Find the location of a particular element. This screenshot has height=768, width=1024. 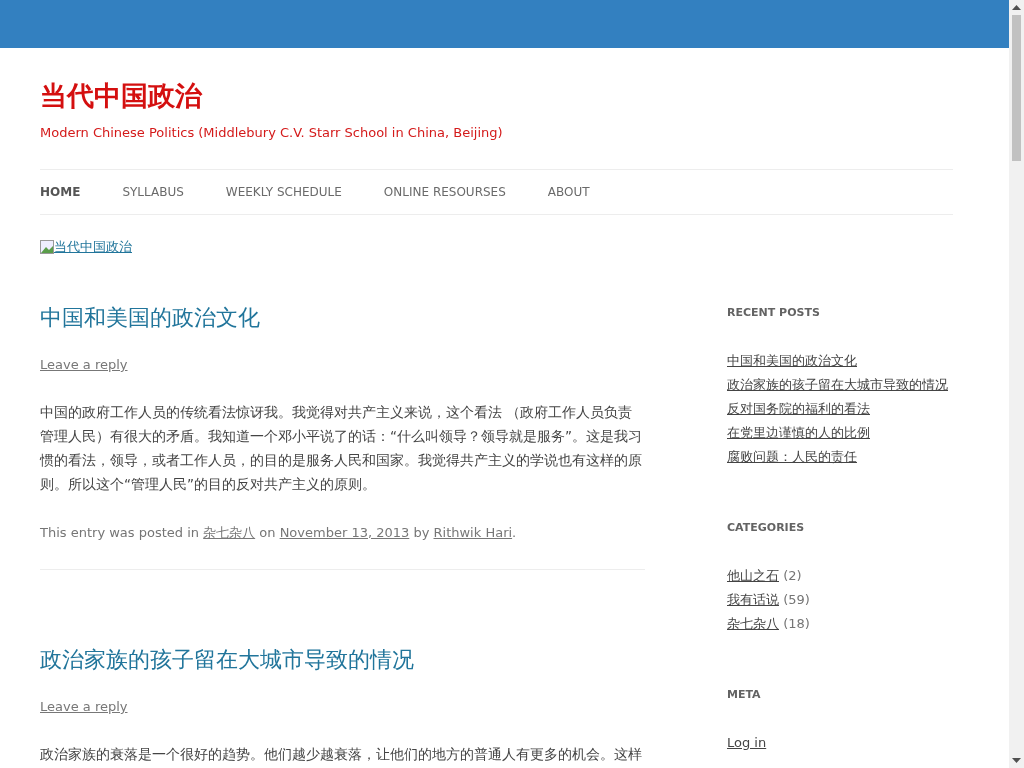

sidebar-link: 在党里边谨慎的人的比例 is located at coordinates (798, 432).